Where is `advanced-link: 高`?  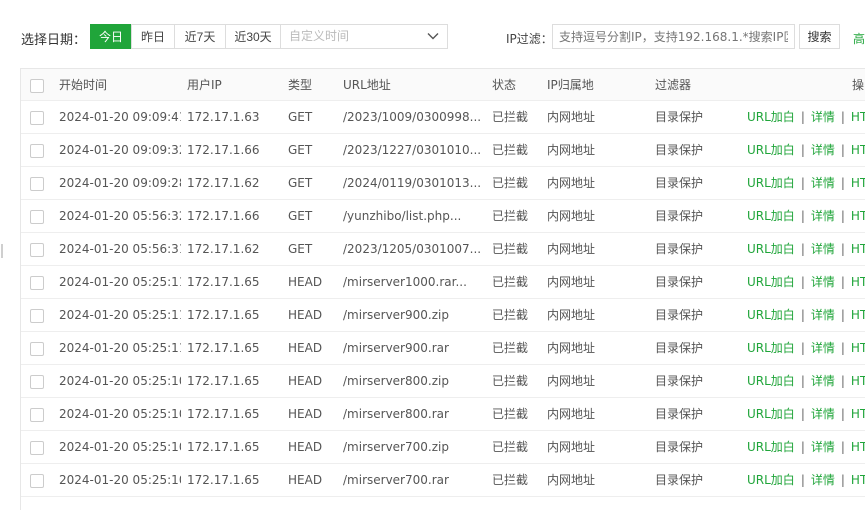 advanced-link: 高 is located at coordinates (859, 38).